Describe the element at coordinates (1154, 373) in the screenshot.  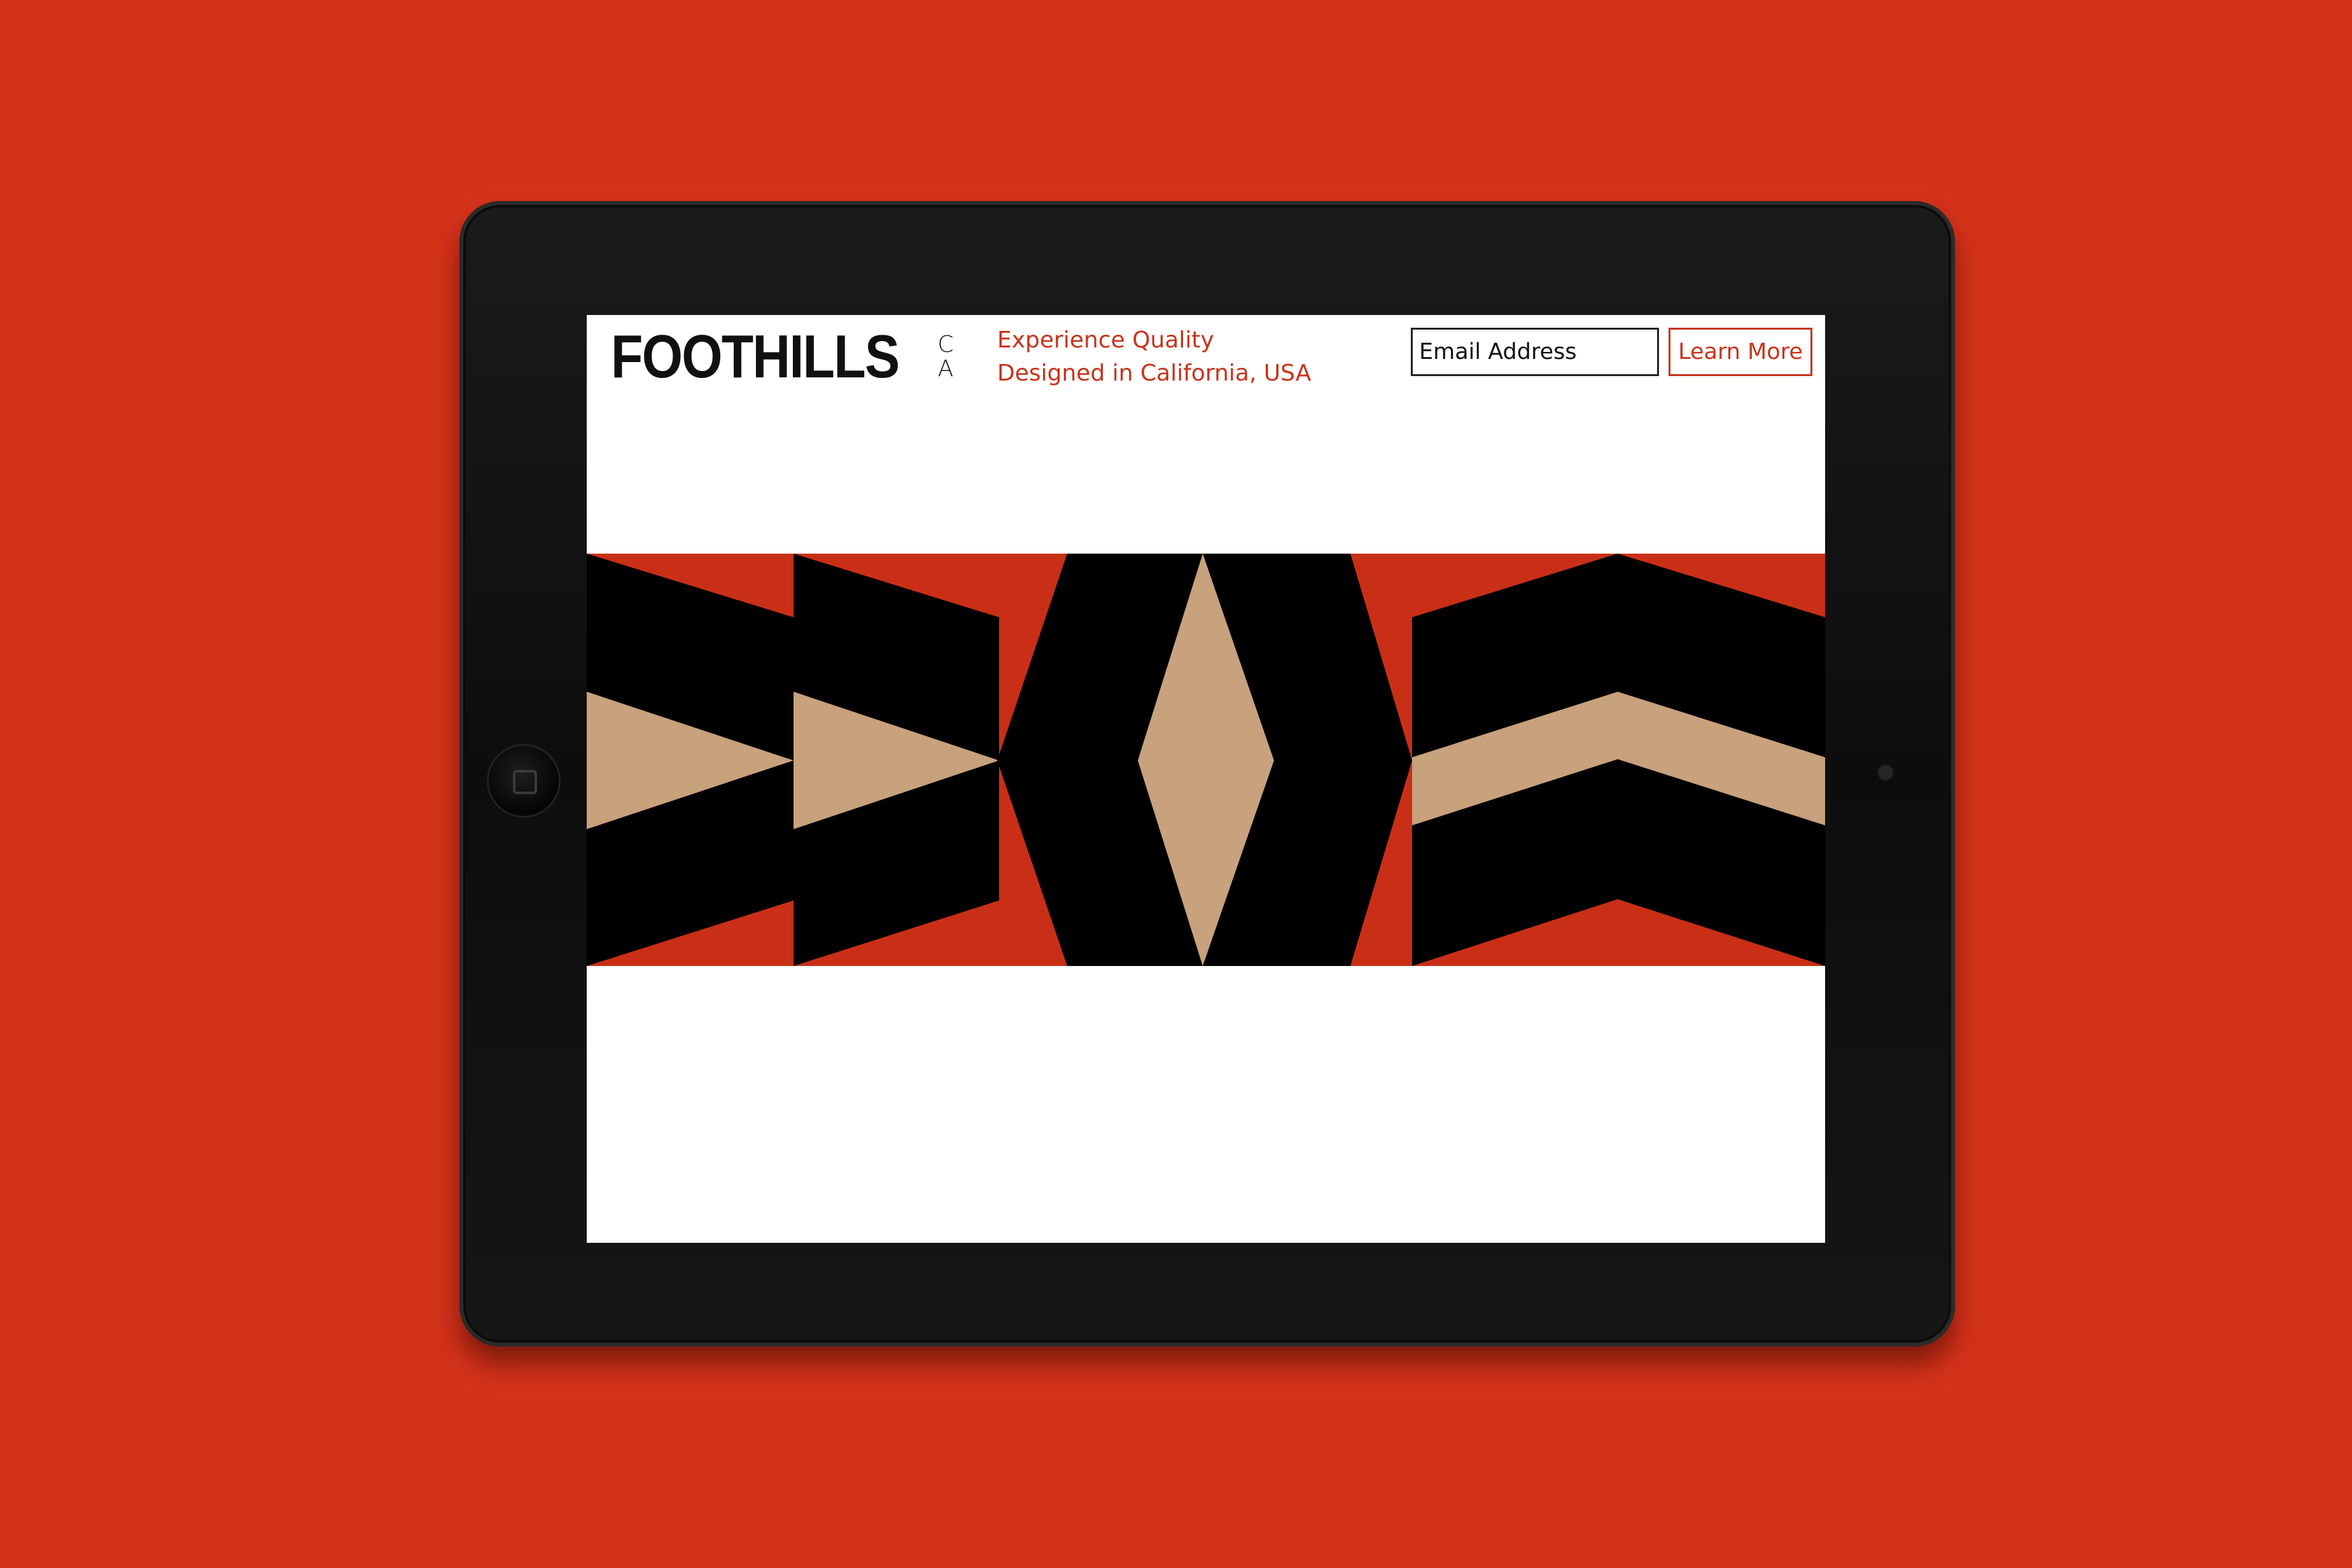
I see `tagline-line-2: Designed in California, USA` at that location.